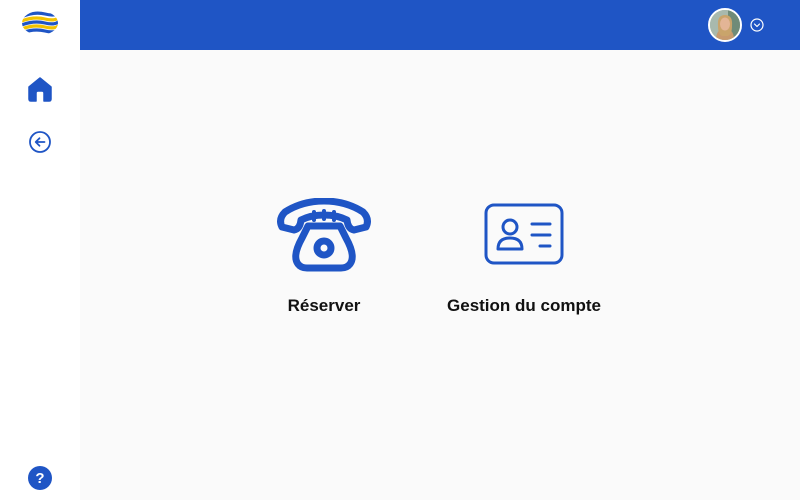  What do you see at coordinates (40, 250) in the screenshot?
I see `sidebar: ?` at bounding box center [40, 250].